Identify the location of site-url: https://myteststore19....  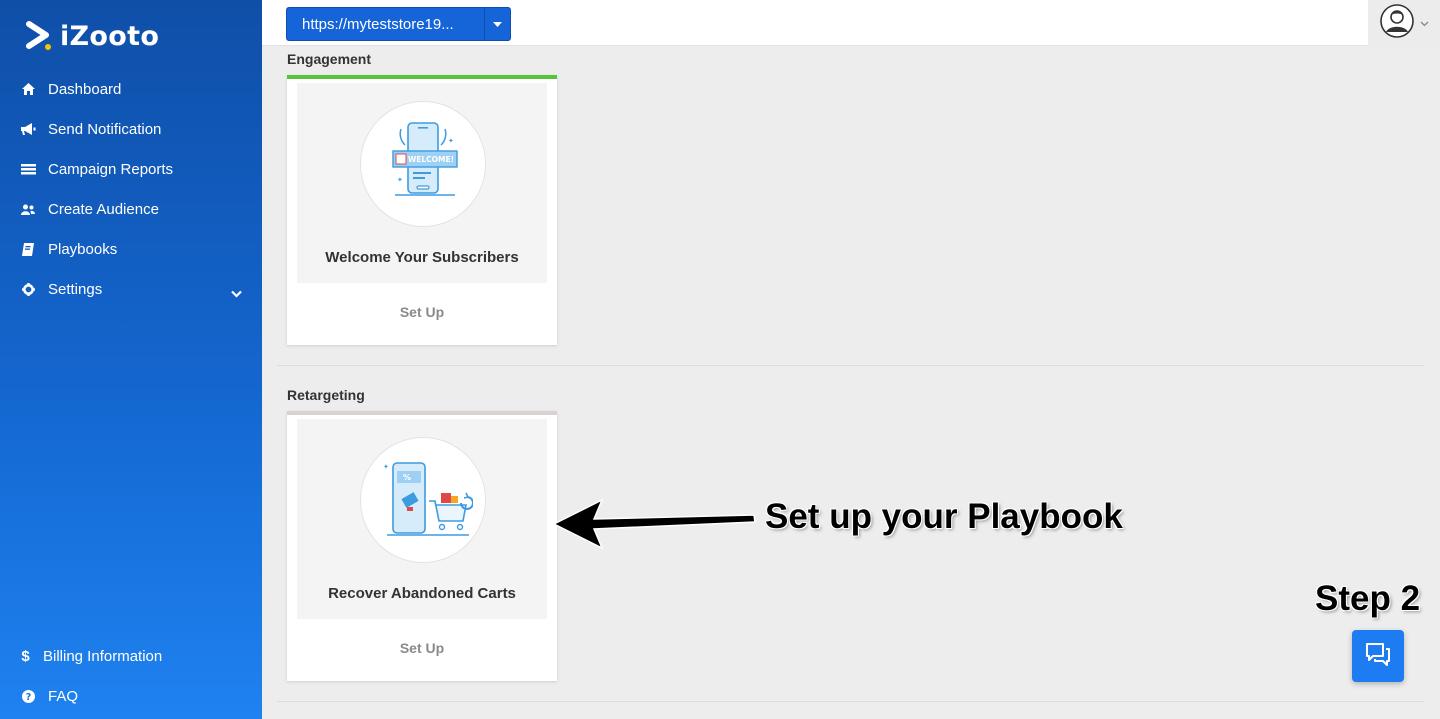
(385, 24).